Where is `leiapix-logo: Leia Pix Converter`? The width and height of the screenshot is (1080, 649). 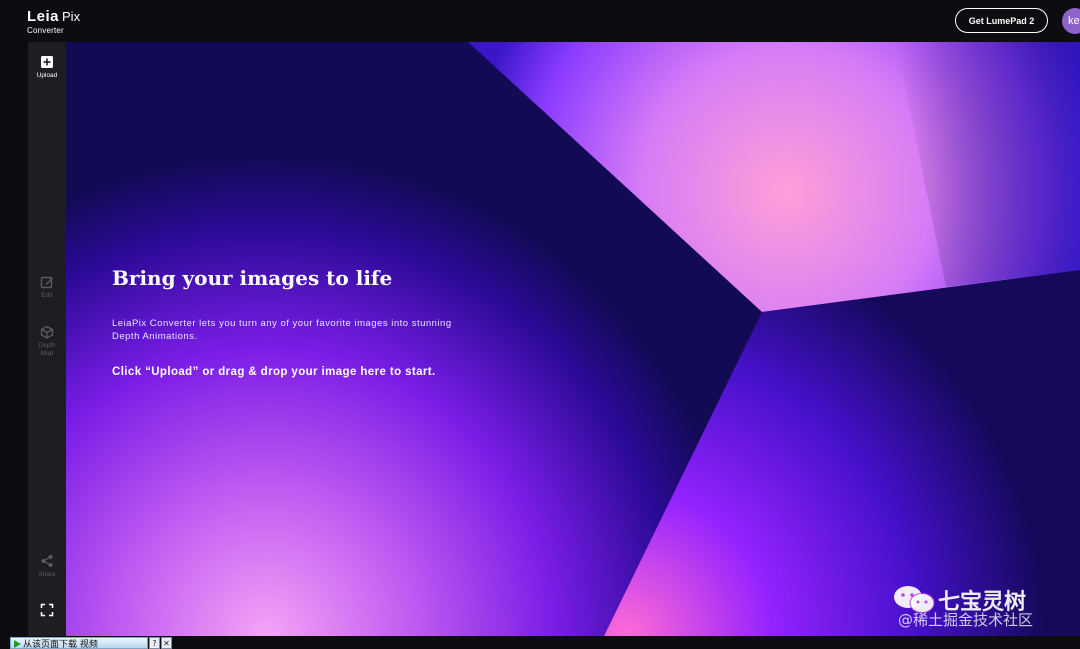 leiapix-logo: Leia Pix Converter is located at coordinates (53, 21).